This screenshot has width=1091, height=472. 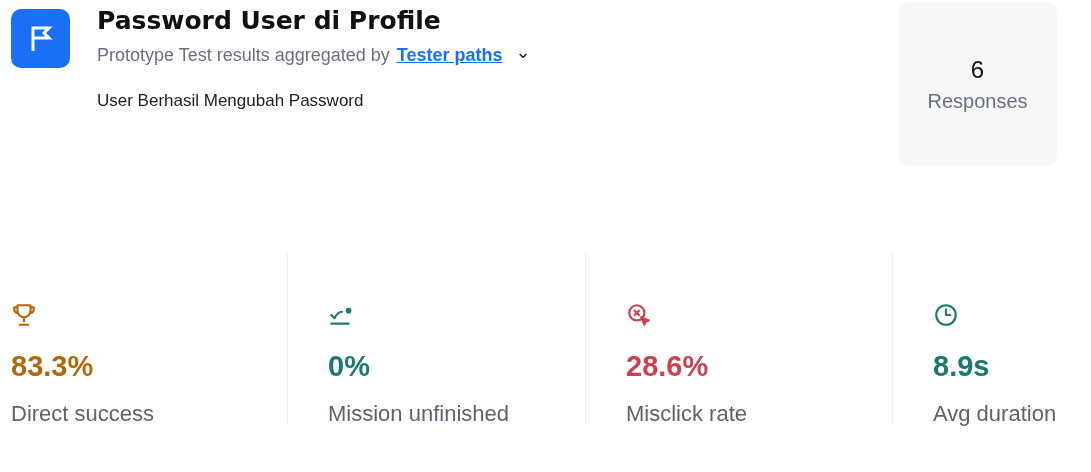 What do you see at coordinates (977, 69) in the screenshot?
I see `responses-count: 6` at bounding box center [977, 69].